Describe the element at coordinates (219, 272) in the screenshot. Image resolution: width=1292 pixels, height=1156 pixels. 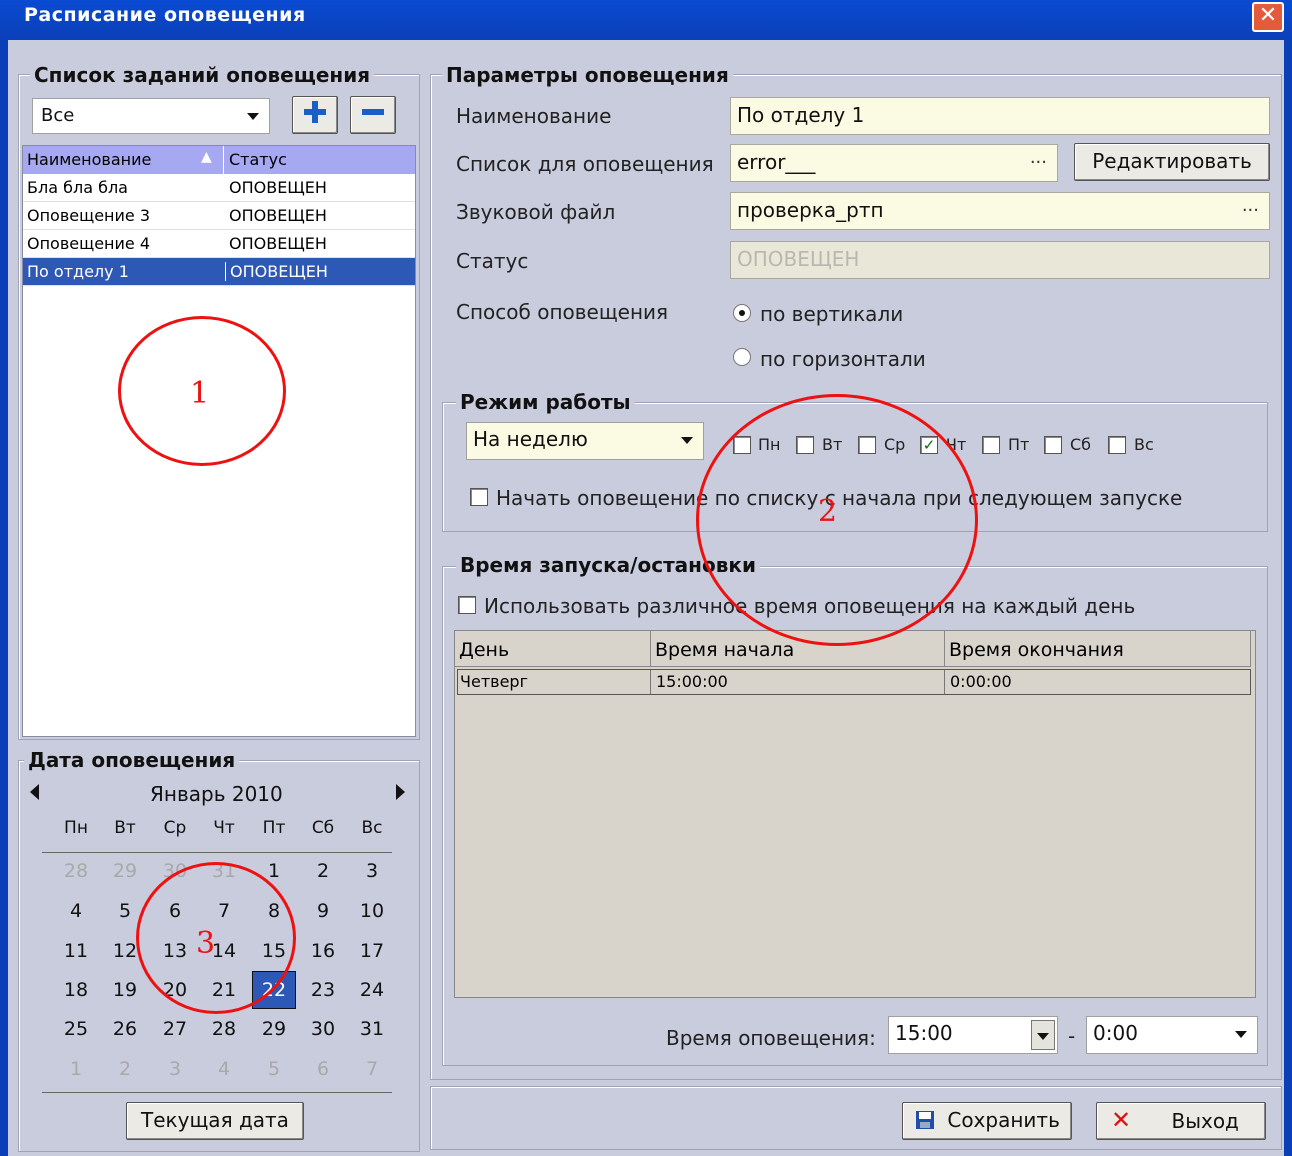
I see `table-row-selected: По отделу 1 ОПОВЕЩЕН` at that location.